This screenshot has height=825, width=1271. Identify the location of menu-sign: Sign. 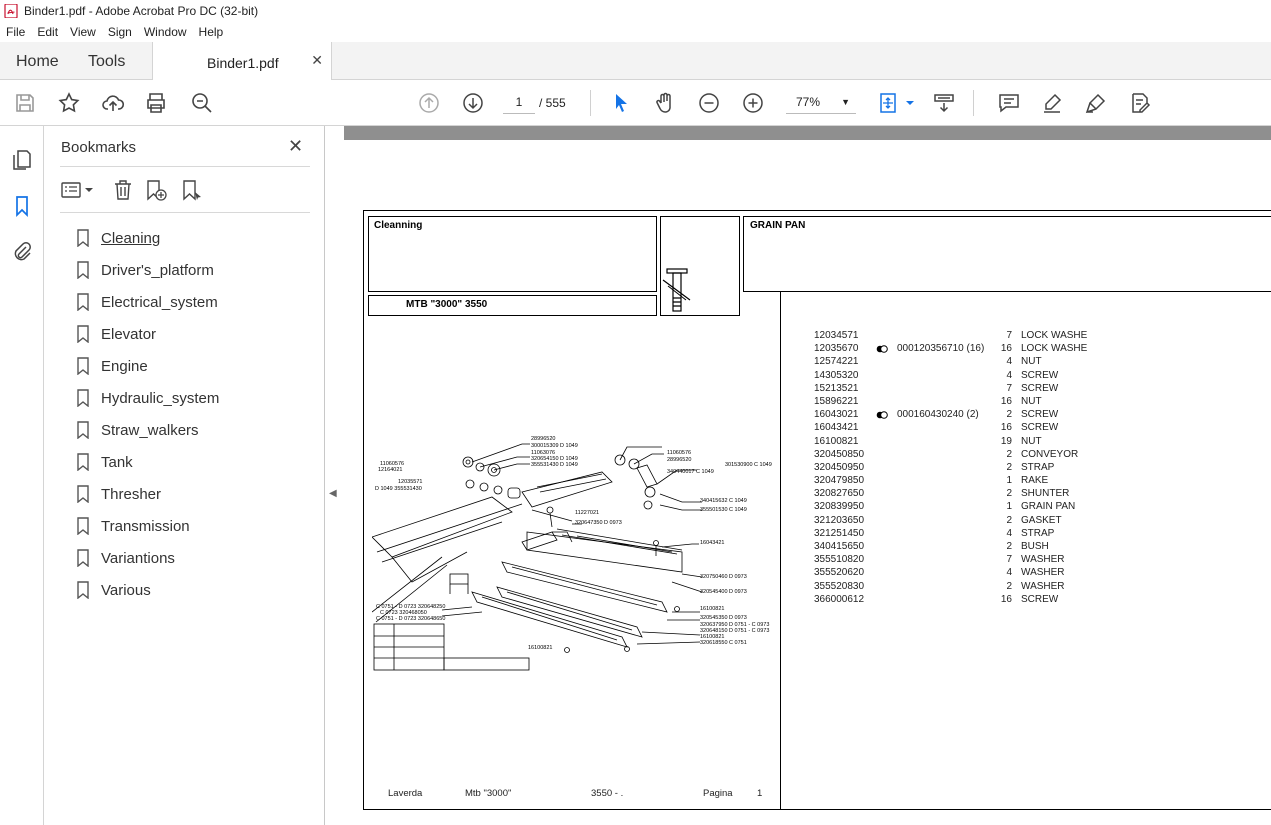
(120, 32).